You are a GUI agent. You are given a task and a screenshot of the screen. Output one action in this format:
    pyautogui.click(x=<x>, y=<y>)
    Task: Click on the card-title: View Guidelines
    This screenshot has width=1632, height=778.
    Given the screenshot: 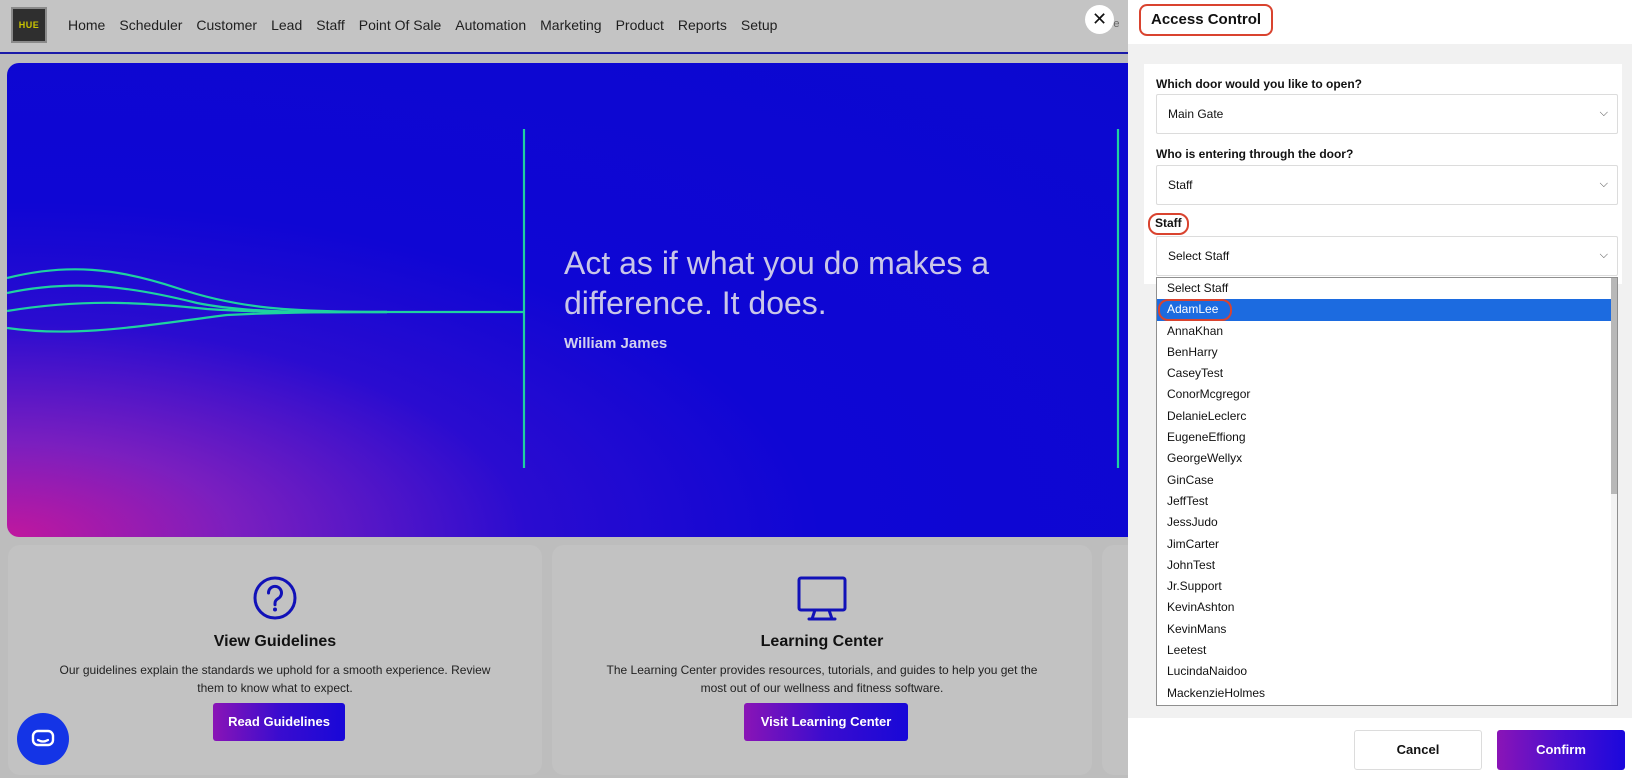 What is the action you would take?
    pyautogui.click(x=275, y=641)
    